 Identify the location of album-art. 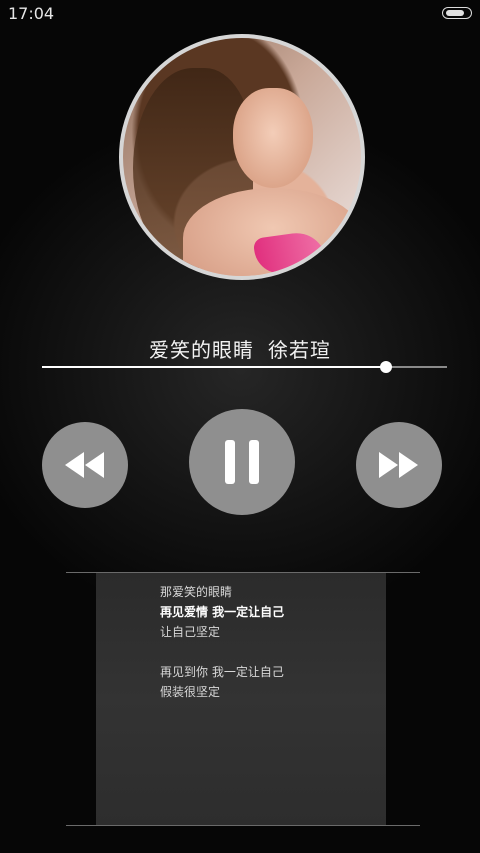
(242, 157).